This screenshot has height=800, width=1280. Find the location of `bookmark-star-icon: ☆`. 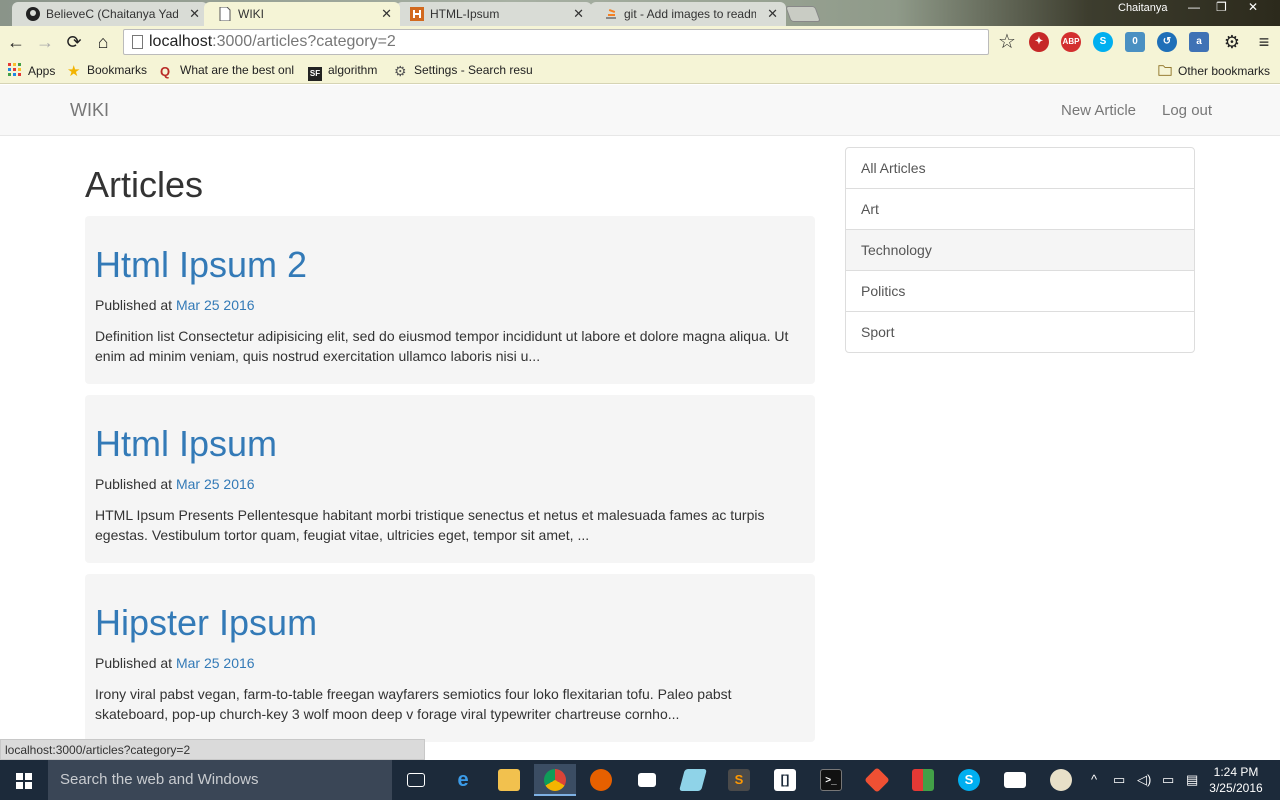

bookmark-star-icon: ☆ is located at coordinates (1007, 42).